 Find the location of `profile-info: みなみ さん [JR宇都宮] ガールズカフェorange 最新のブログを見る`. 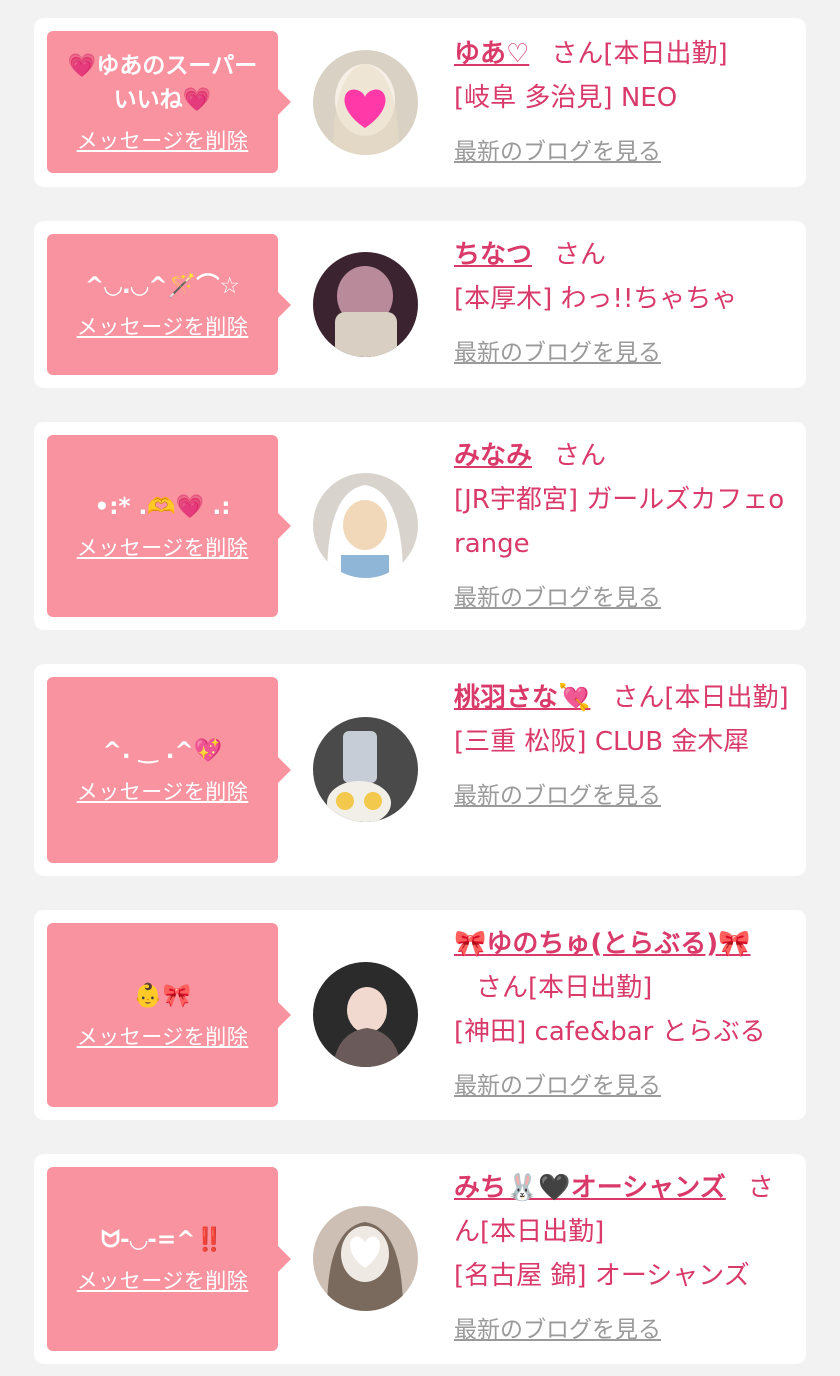

profile-info: みなみ さん [JR宇都宮] ガールズカフェorange 最新のブログを見る is located at coordinates (624, 523).